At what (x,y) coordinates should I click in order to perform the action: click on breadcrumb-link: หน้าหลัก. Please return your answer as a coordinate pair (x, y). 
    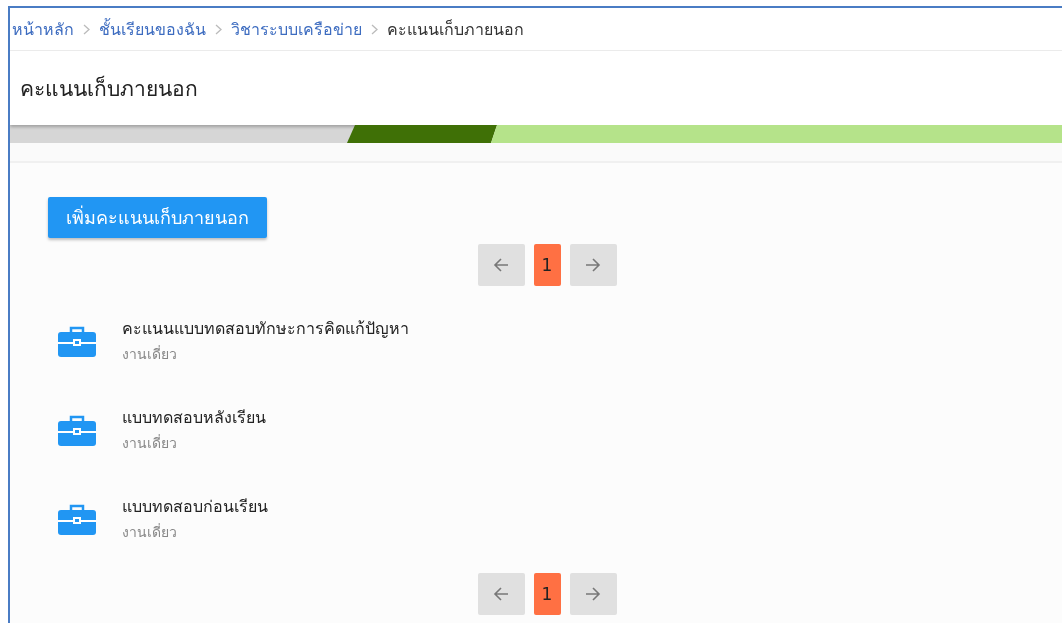
    Looking at the image, I should click on (43, 29).